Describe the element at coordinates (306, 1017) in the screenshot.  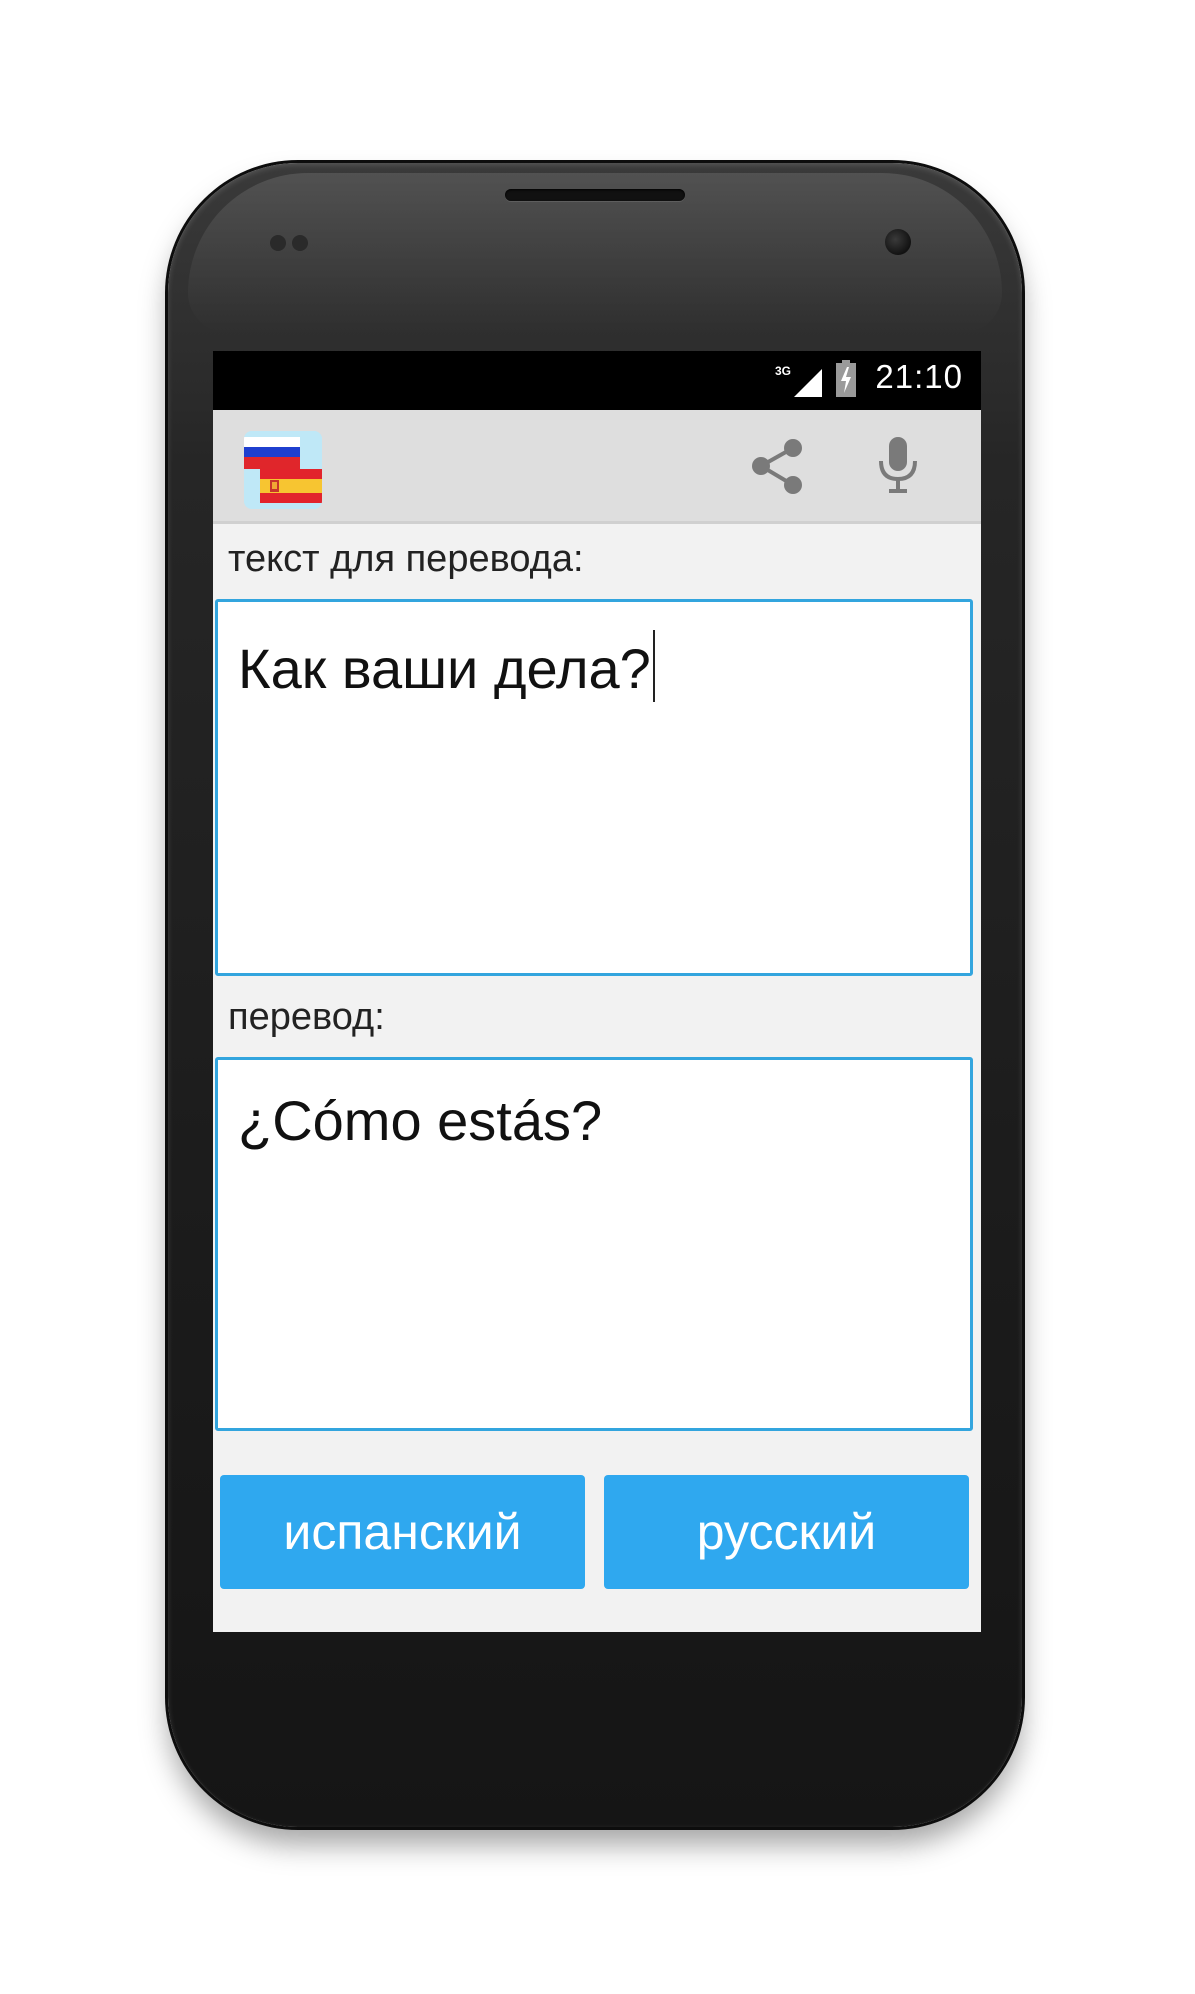
I see `translation-label: перевод:` at that location.